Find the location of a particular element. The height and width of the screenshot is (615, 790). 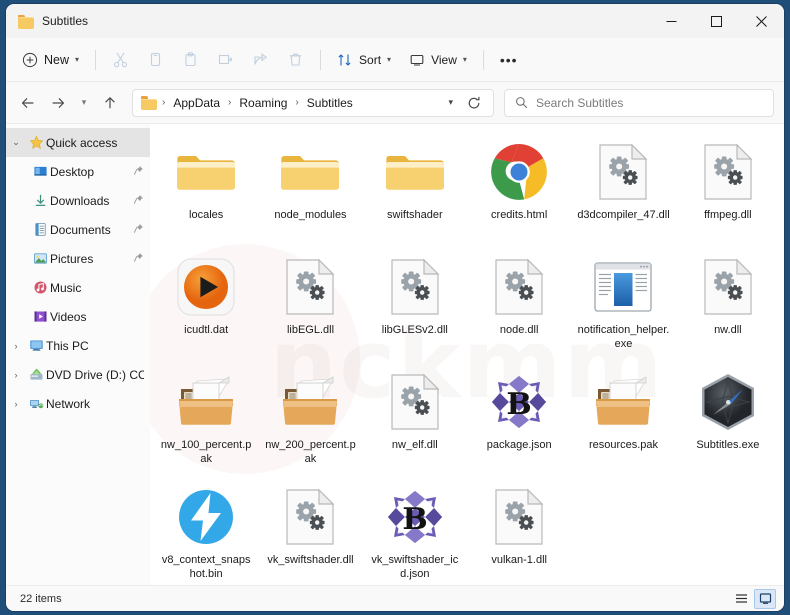

sidebar-item-videos: Videos is located at coordinates (78, 316).